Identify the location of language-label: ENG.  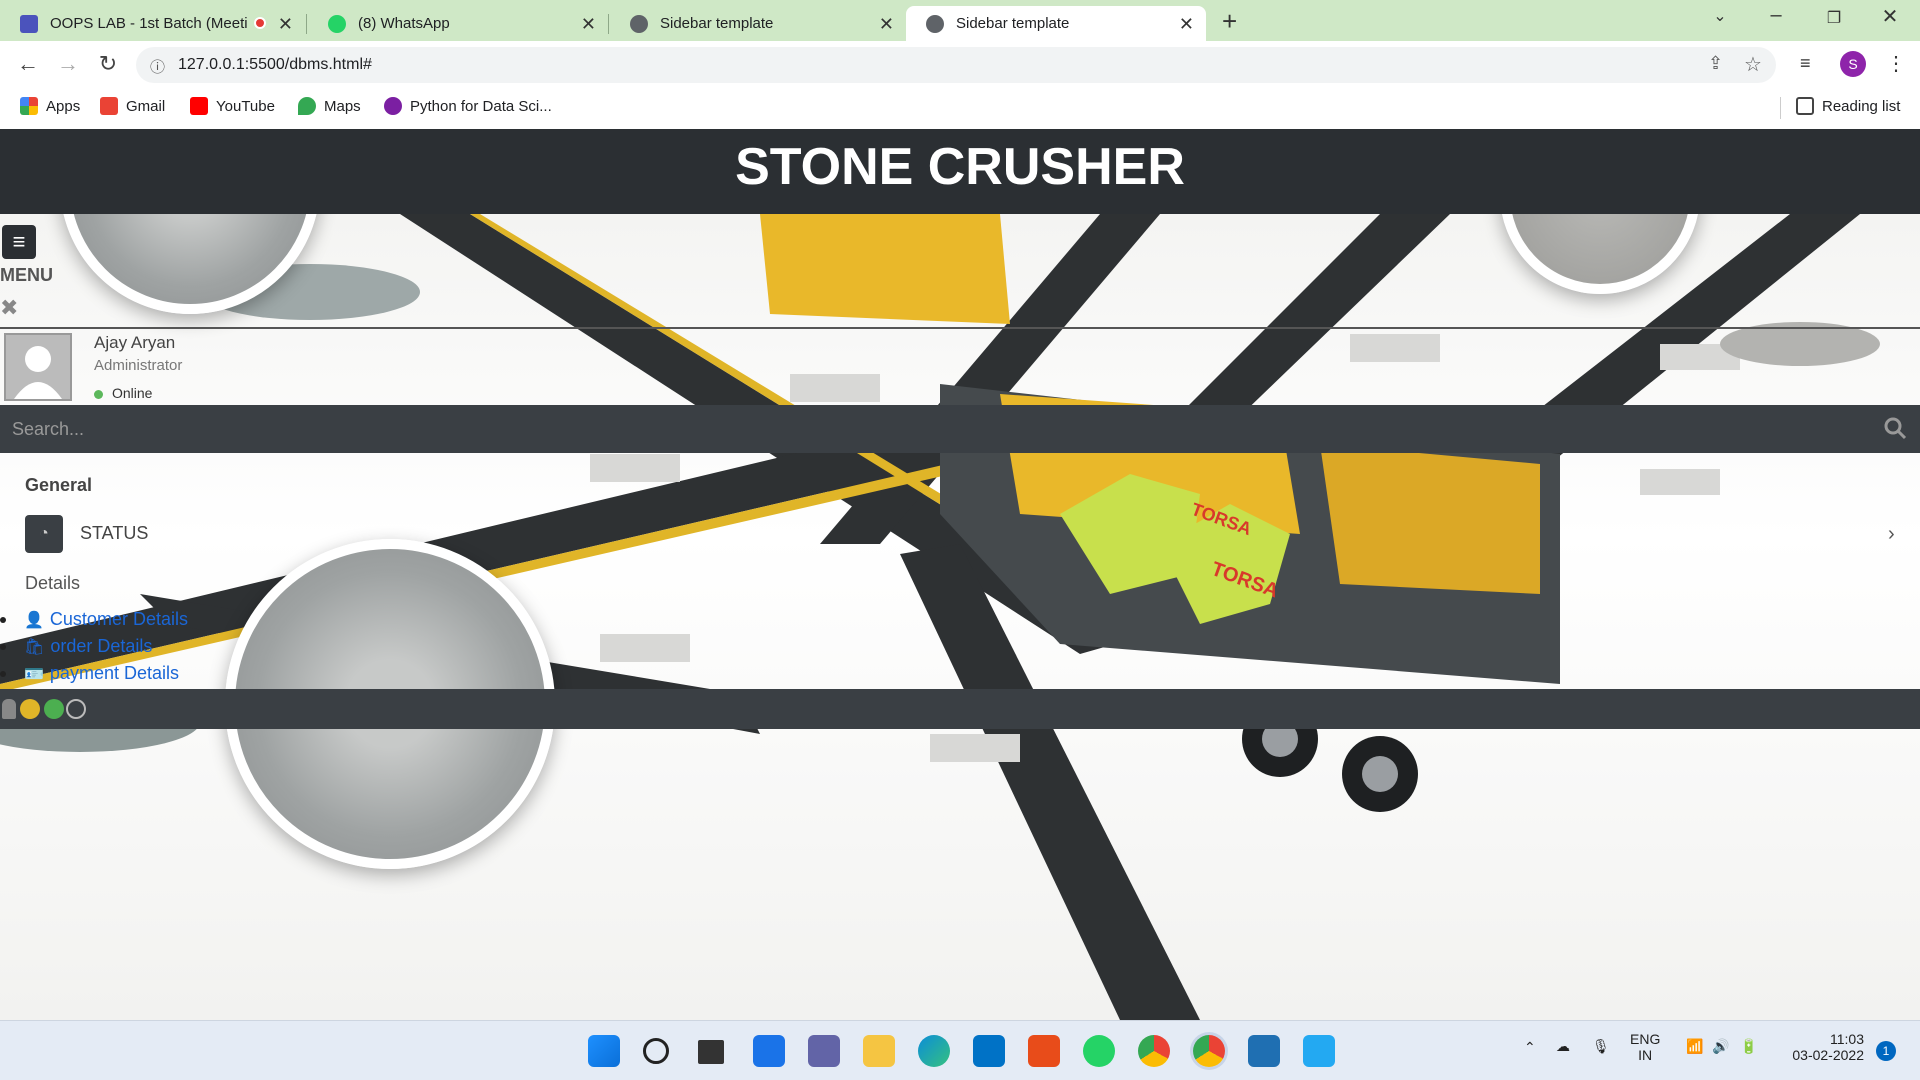
(1645, 1039).